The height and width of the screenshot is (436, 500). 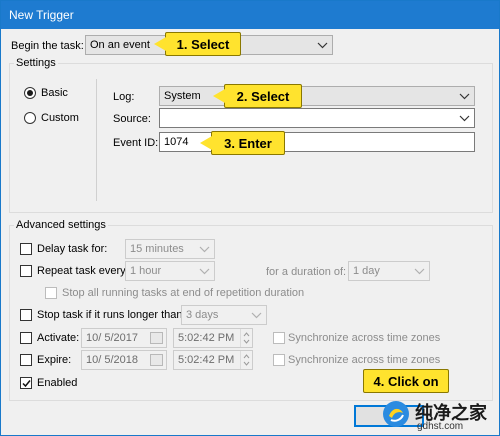 I want to click on activate-sync-label: Synchronize across time zones, so click(x=364, y=338).